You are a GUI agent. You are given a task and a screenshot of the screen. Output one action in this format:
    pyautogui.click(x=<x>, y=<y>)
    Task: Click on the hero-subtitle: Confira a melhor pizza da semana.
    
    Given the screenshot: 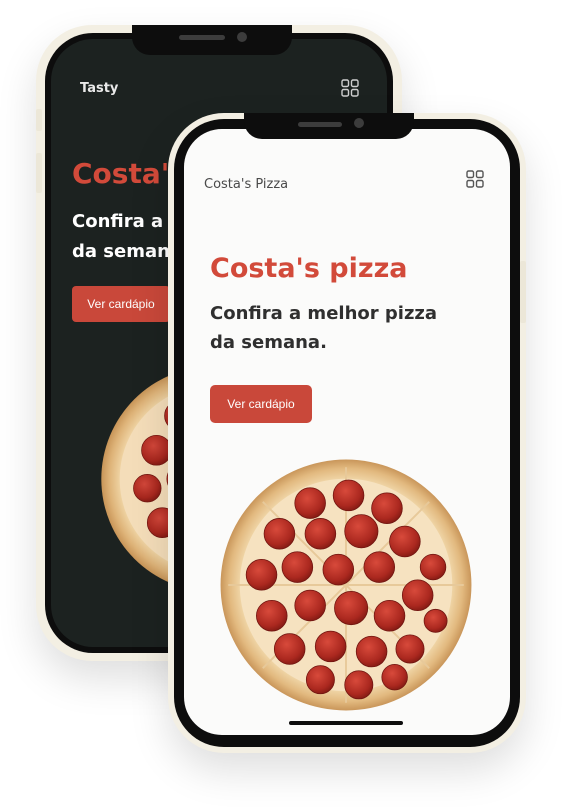 What is the action you would take?
    pyautogui.click(x=323, y=328)
    